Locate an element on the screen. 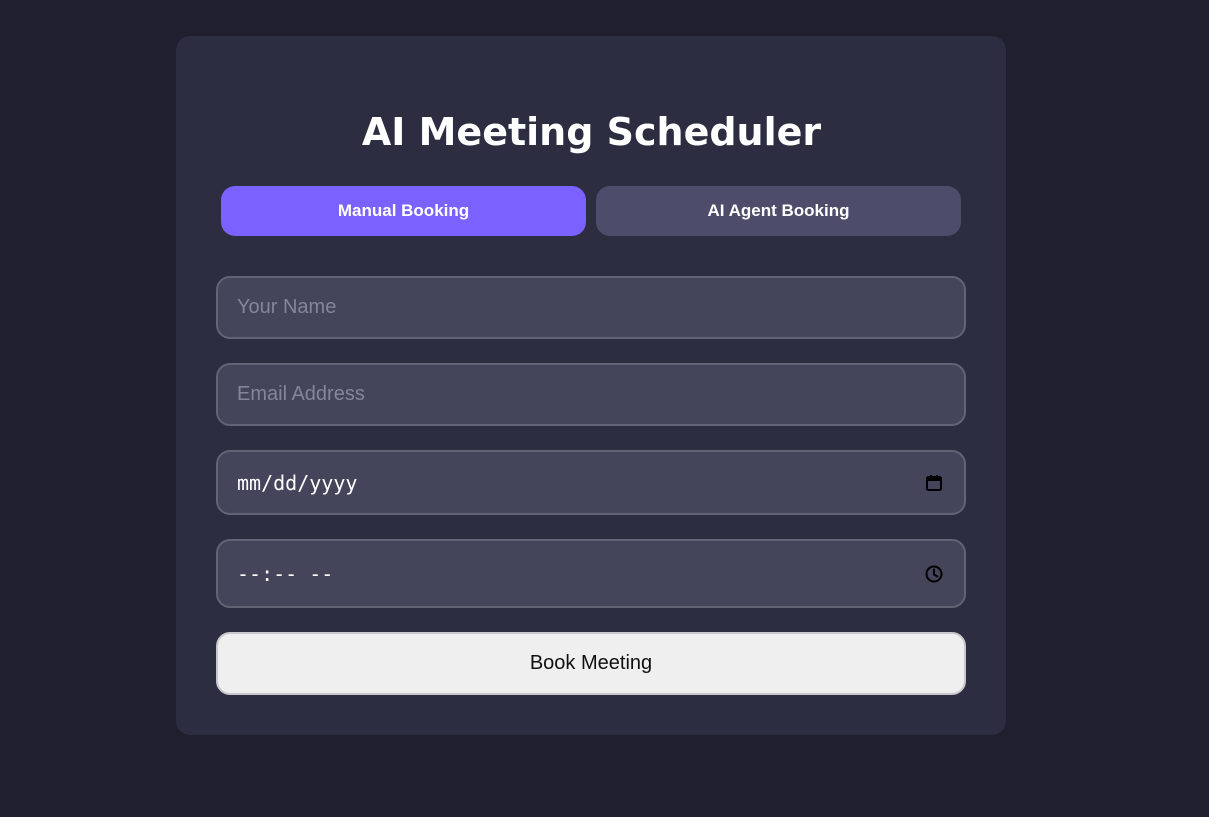  clock-icon is located at coordinates (934, 574).